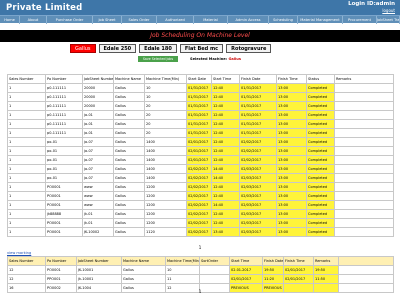  I want to click on nav-item-material: Material, so click(211, 20).